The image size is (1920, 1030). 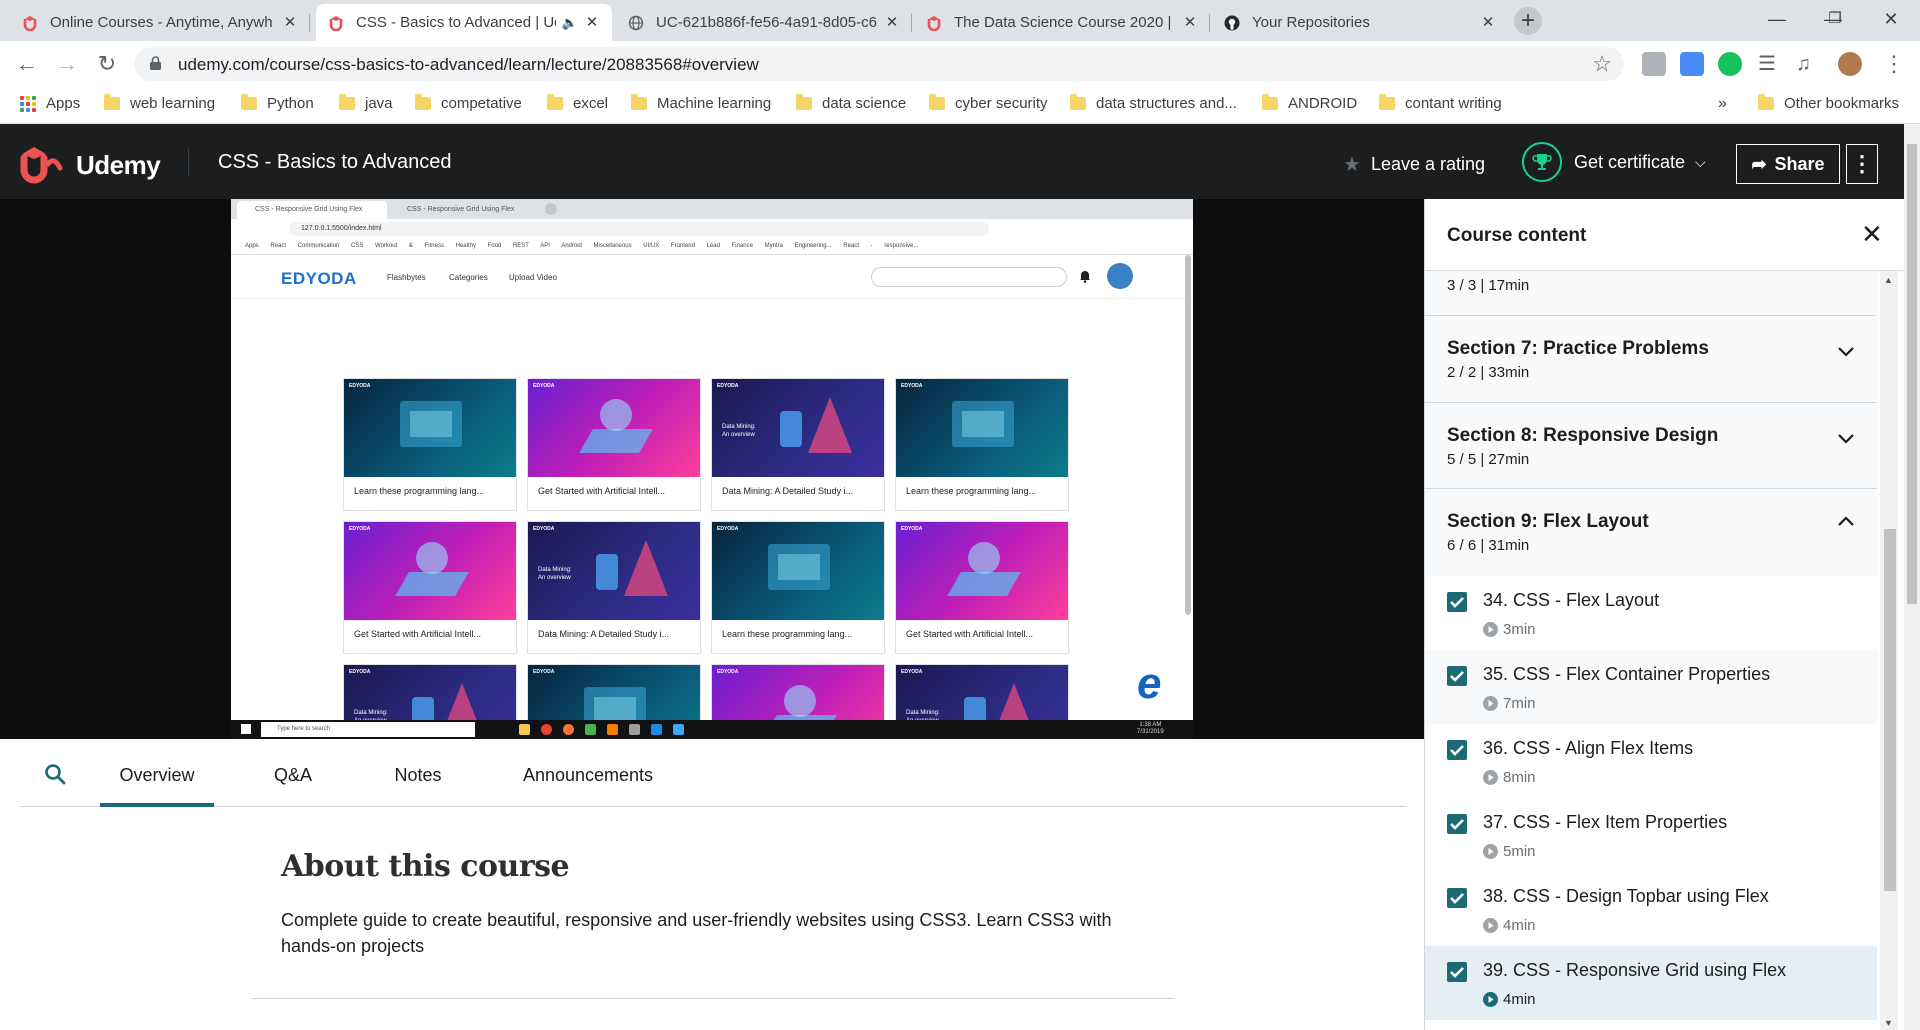 What do you see at coordinates (701, 103) in the screenshot?
I see `bookmark-folder: Machine learning` at bounding box center [701, 103].